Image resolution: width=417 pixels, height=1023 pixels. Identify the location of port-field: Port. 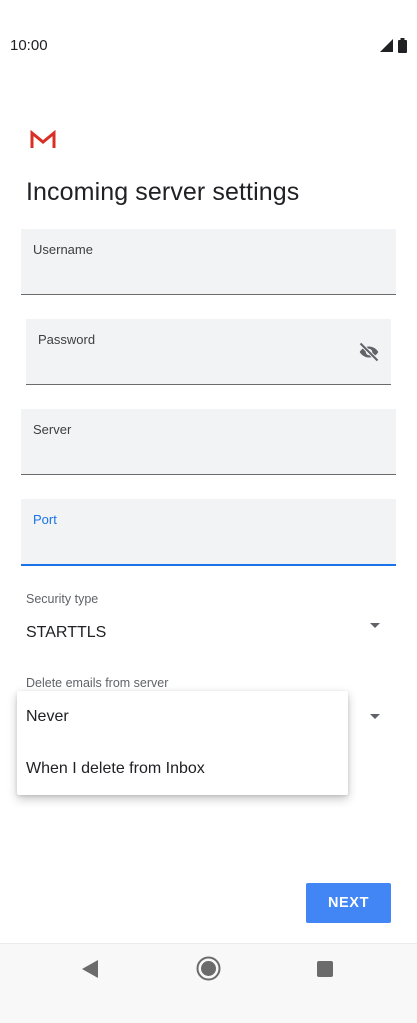
(208, 532).